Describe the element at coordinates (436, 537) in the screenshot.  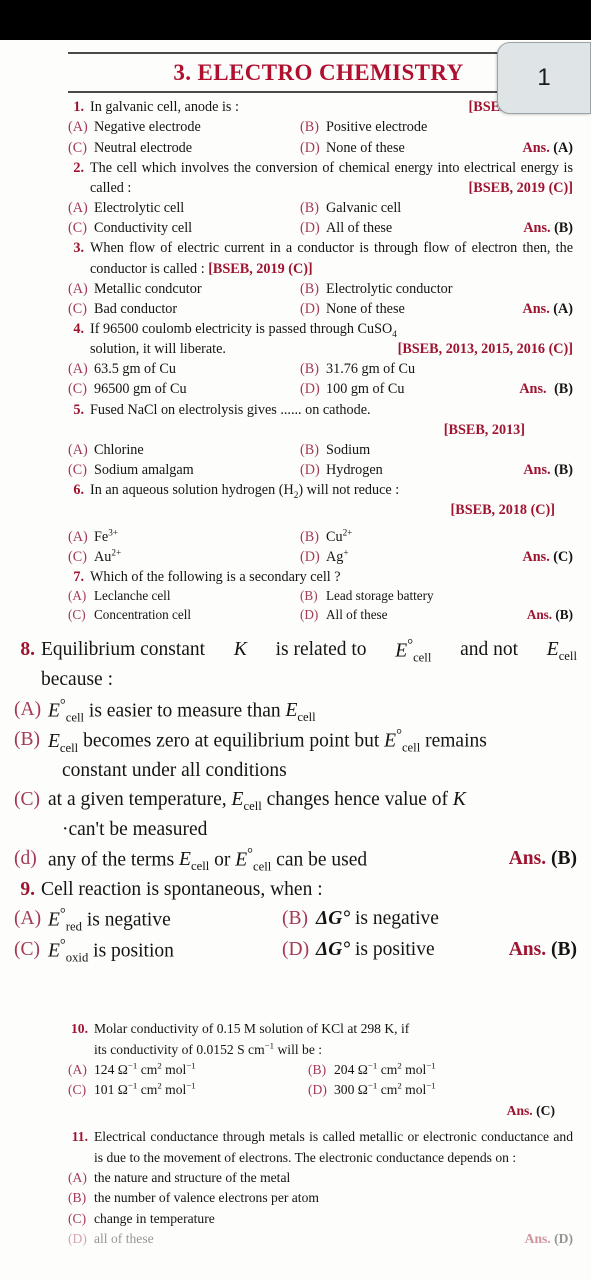
I see `option-b: (B) Cu2+` at that location.